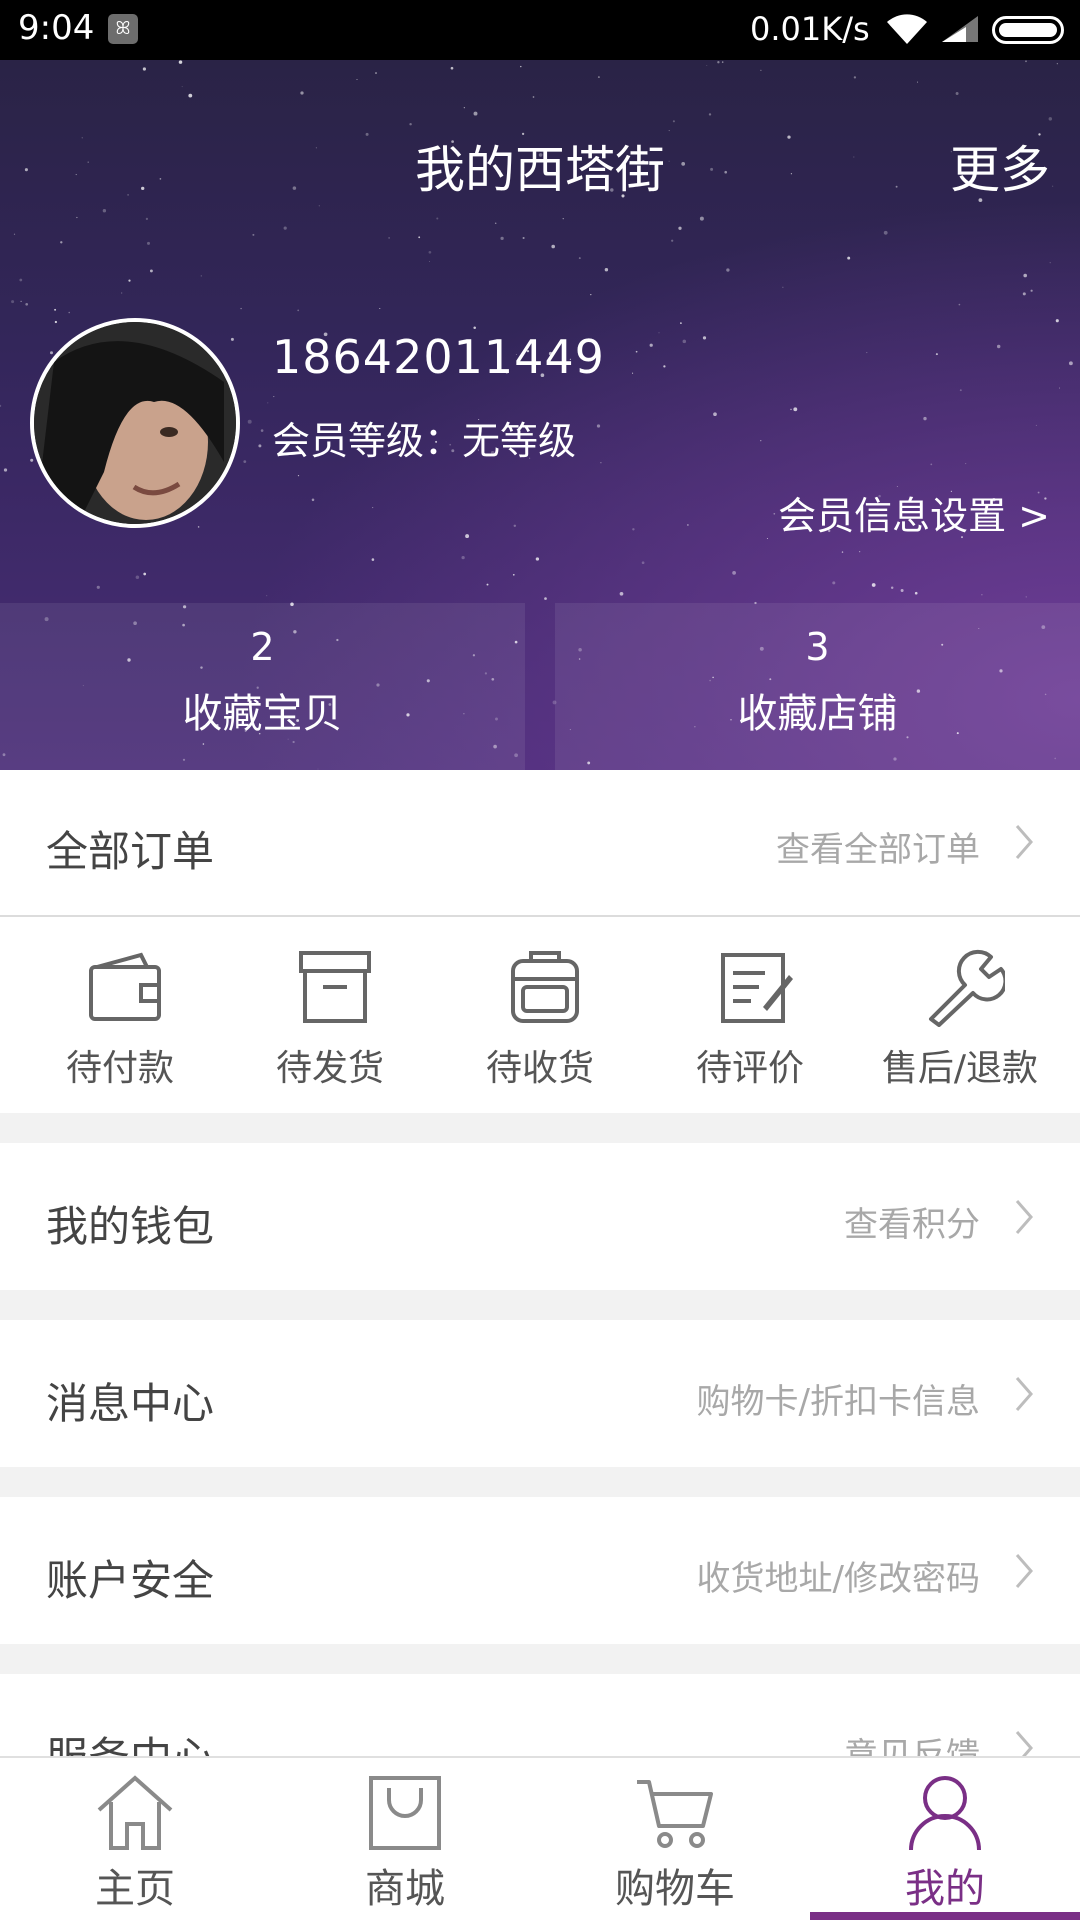 This screenshot has height=1920, width=1080. What do you see at coordinates (405, 1889) in the screenshot?
I see `nav-mall-label: 商城` at bounding box center [405, 1889].